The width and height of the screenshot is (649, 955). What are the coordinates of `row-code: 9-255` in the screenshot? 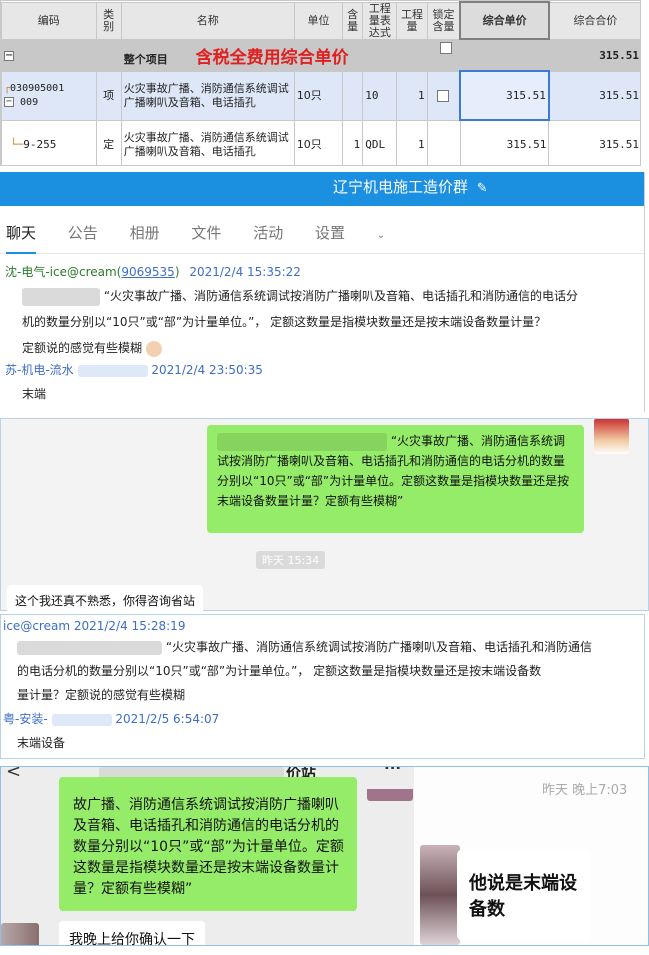 It's located at (40, 144).